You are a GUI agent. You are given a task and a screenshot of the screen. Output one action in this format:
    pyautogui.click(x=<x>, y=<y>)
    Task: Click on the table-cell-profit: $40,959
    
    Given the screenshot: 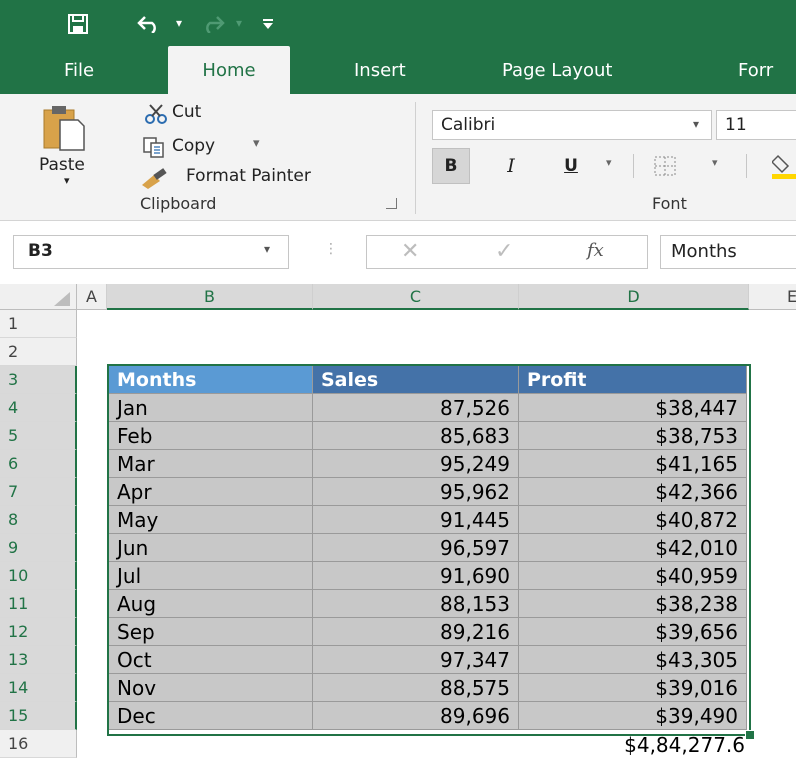 What is the action you would take?
    pyautogui.click(x=633, y=576)
    